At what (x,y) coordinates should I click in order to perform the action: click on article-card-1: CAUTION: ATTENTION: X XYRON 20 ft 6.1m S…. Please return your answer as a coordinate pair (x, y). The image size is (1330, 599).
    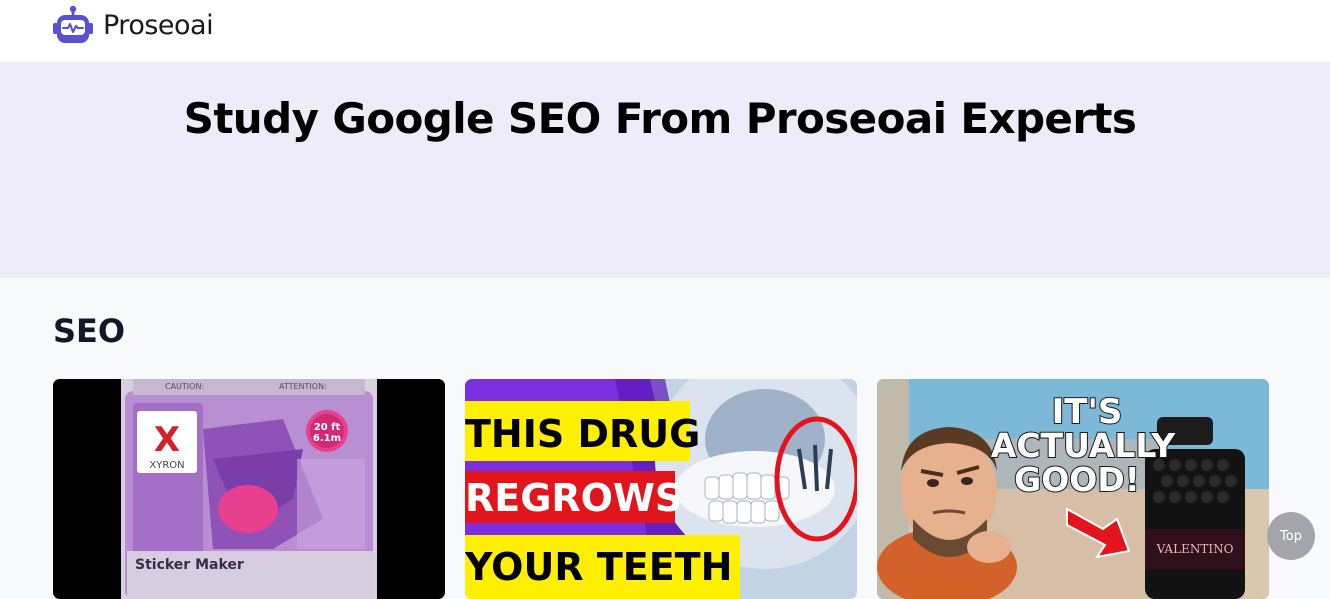
    Looking at the image, I should click on (249, 489).